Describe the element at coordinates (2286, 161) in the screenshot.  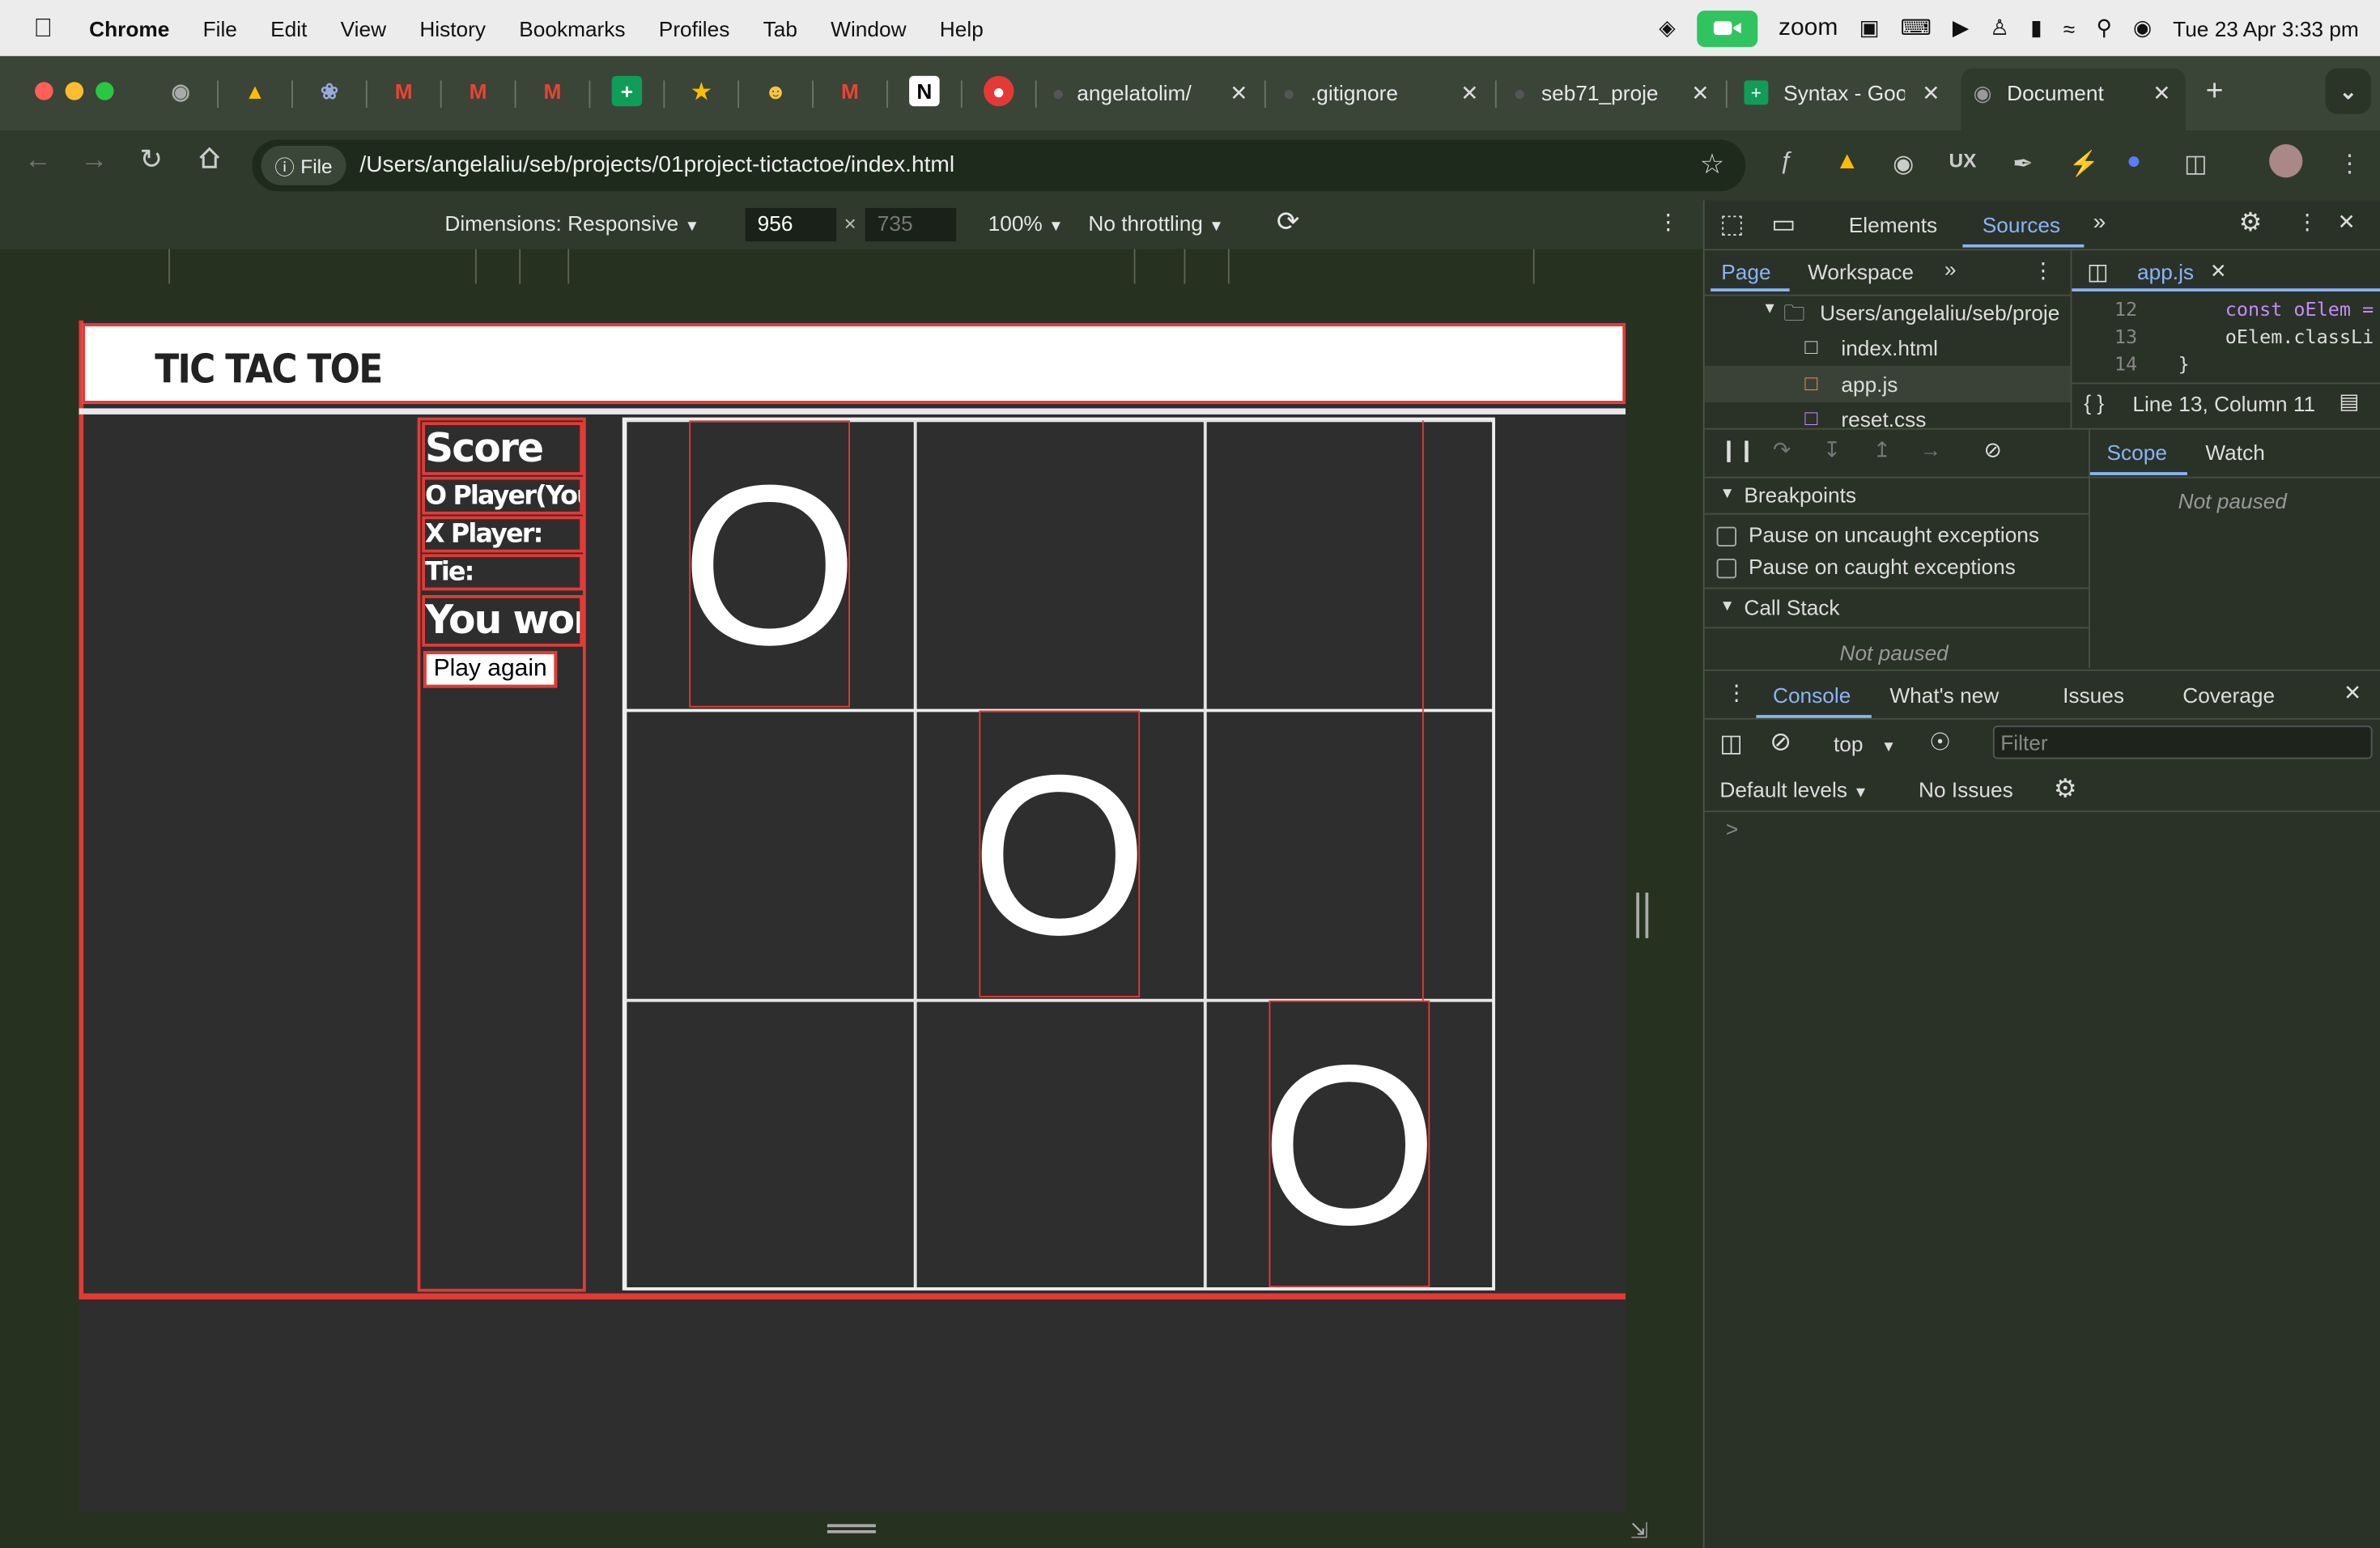
I see `profile-avatar` at that location.